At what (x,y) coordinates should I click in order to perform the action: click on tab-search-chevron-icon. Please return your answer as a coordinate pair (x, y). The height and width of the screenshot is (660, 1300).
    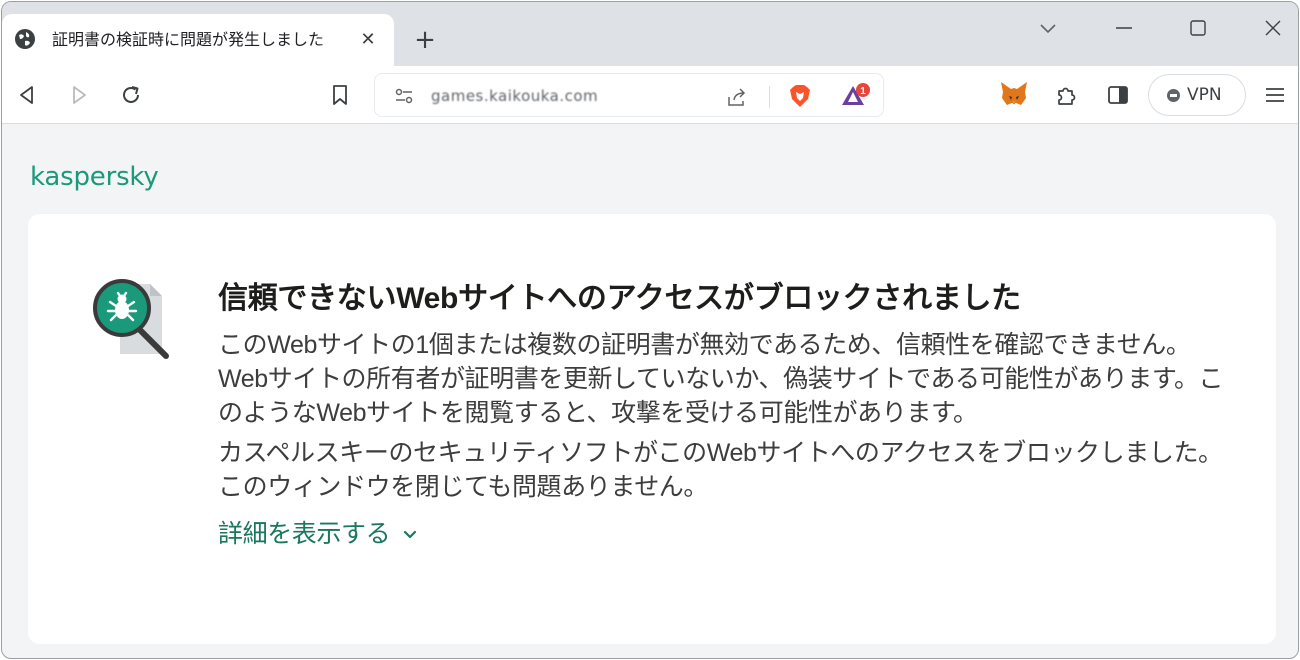
    Looking at the image, I should click on (1048, 28).